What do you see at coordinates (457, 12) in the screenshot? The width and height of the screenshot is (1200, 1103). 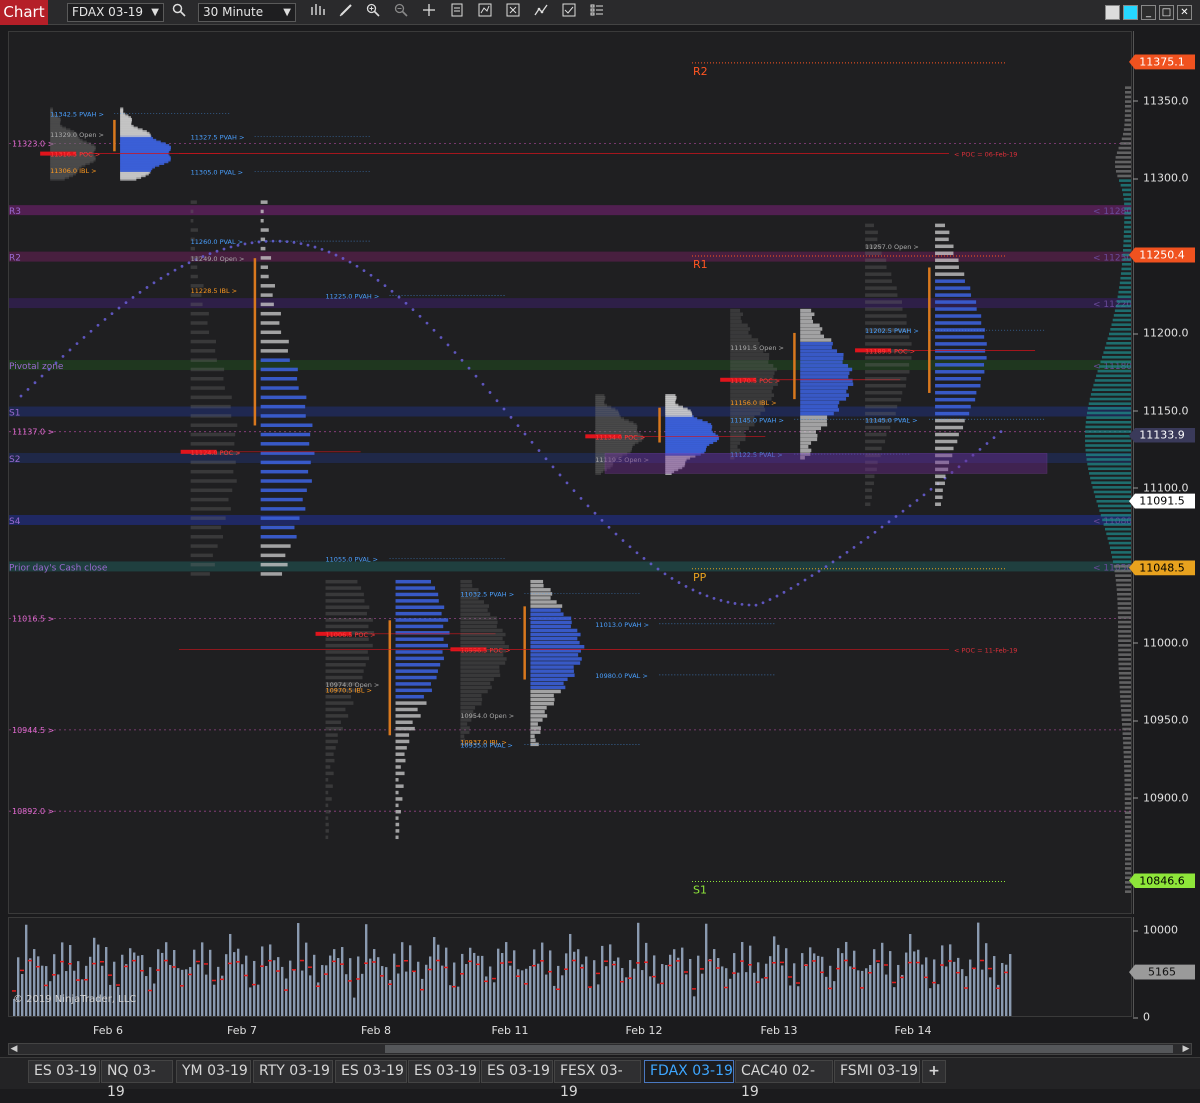 I see `data-box-icon` at bounding box center [457, 12].